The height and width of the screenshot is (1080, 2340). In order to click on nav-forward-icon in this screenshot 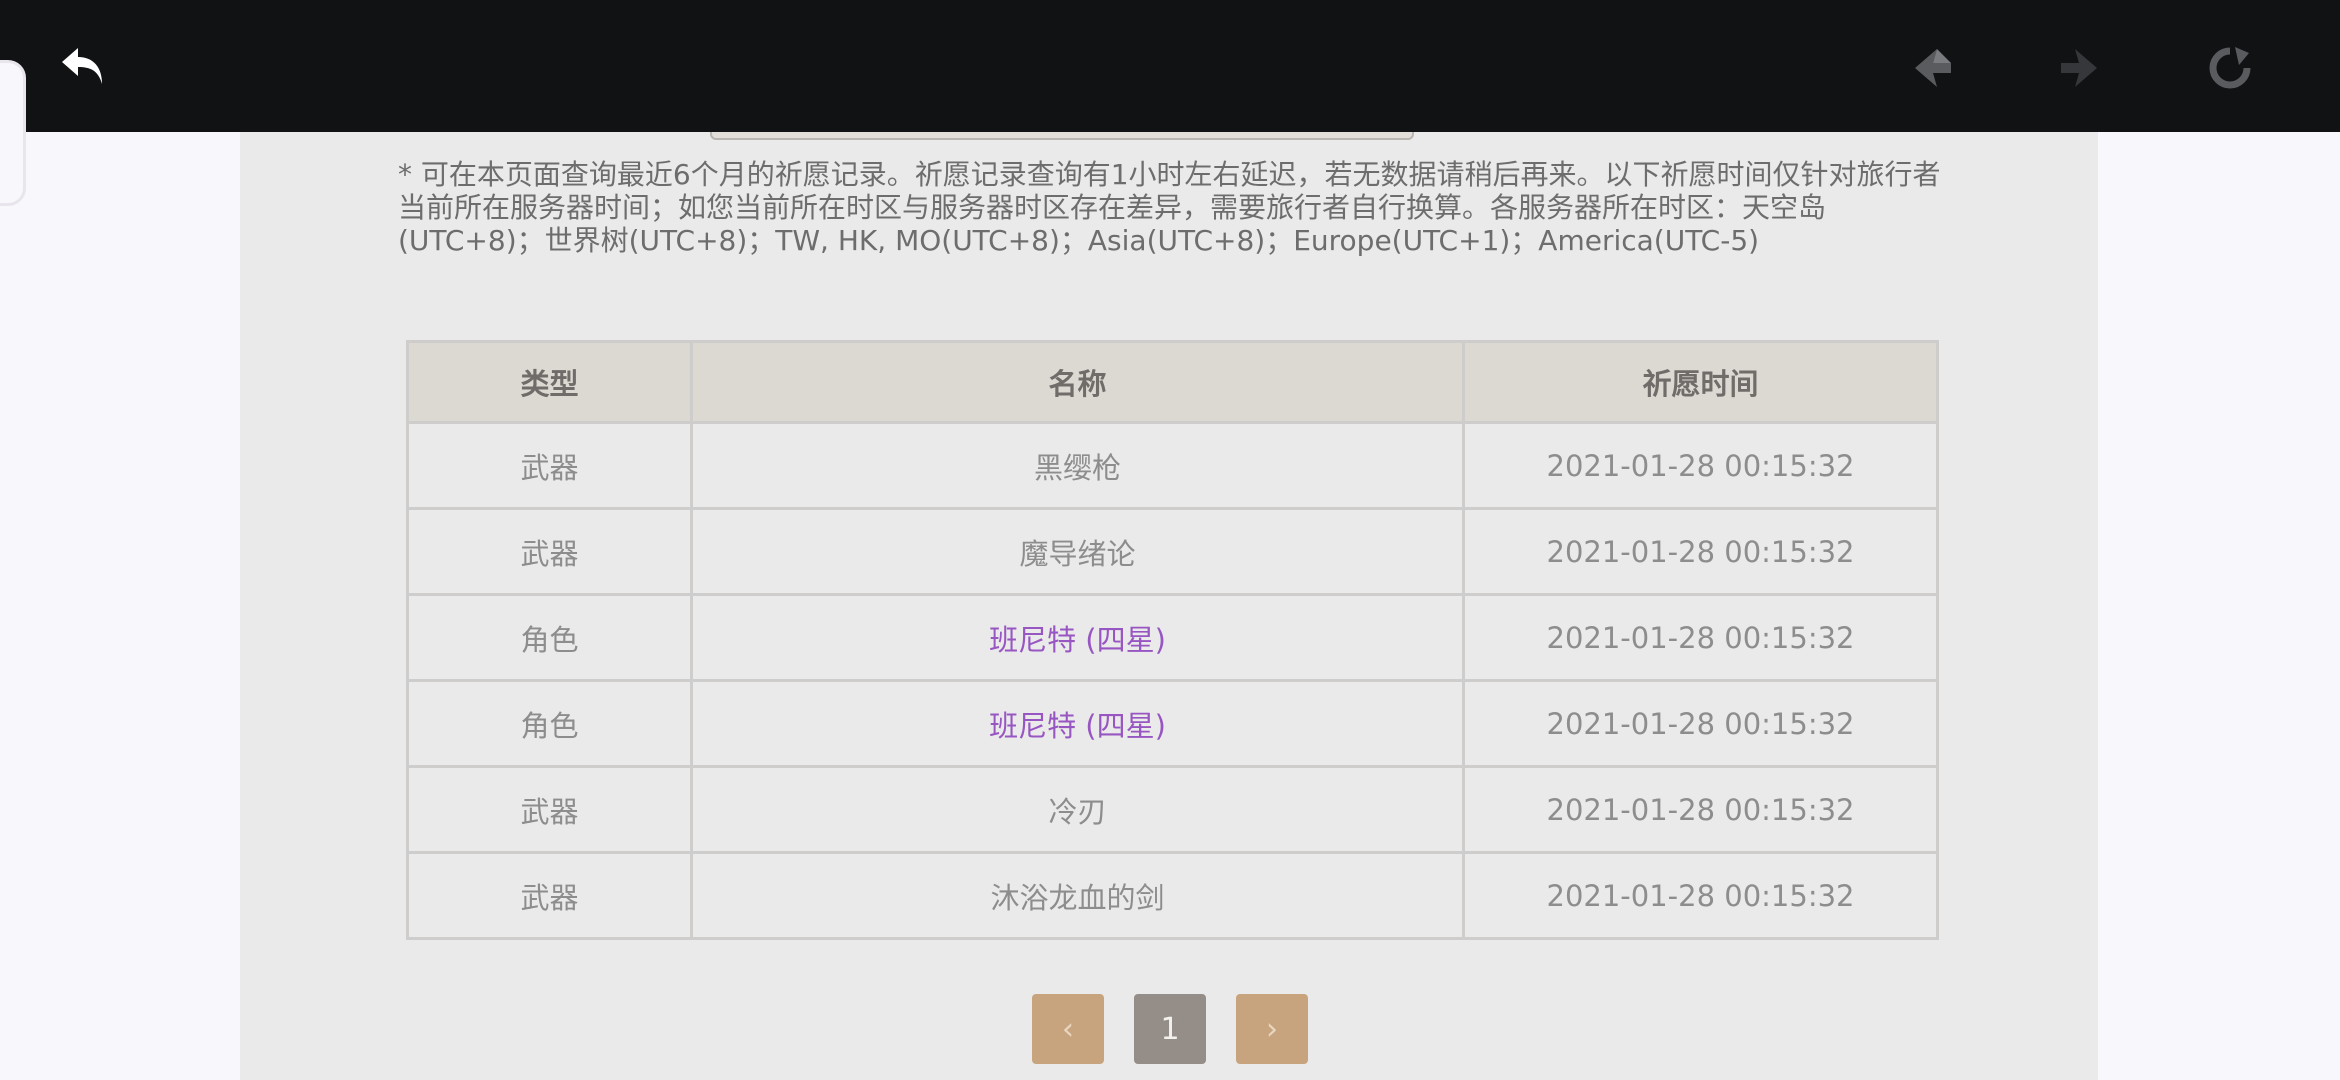, I will do `click(2080, 68)`.